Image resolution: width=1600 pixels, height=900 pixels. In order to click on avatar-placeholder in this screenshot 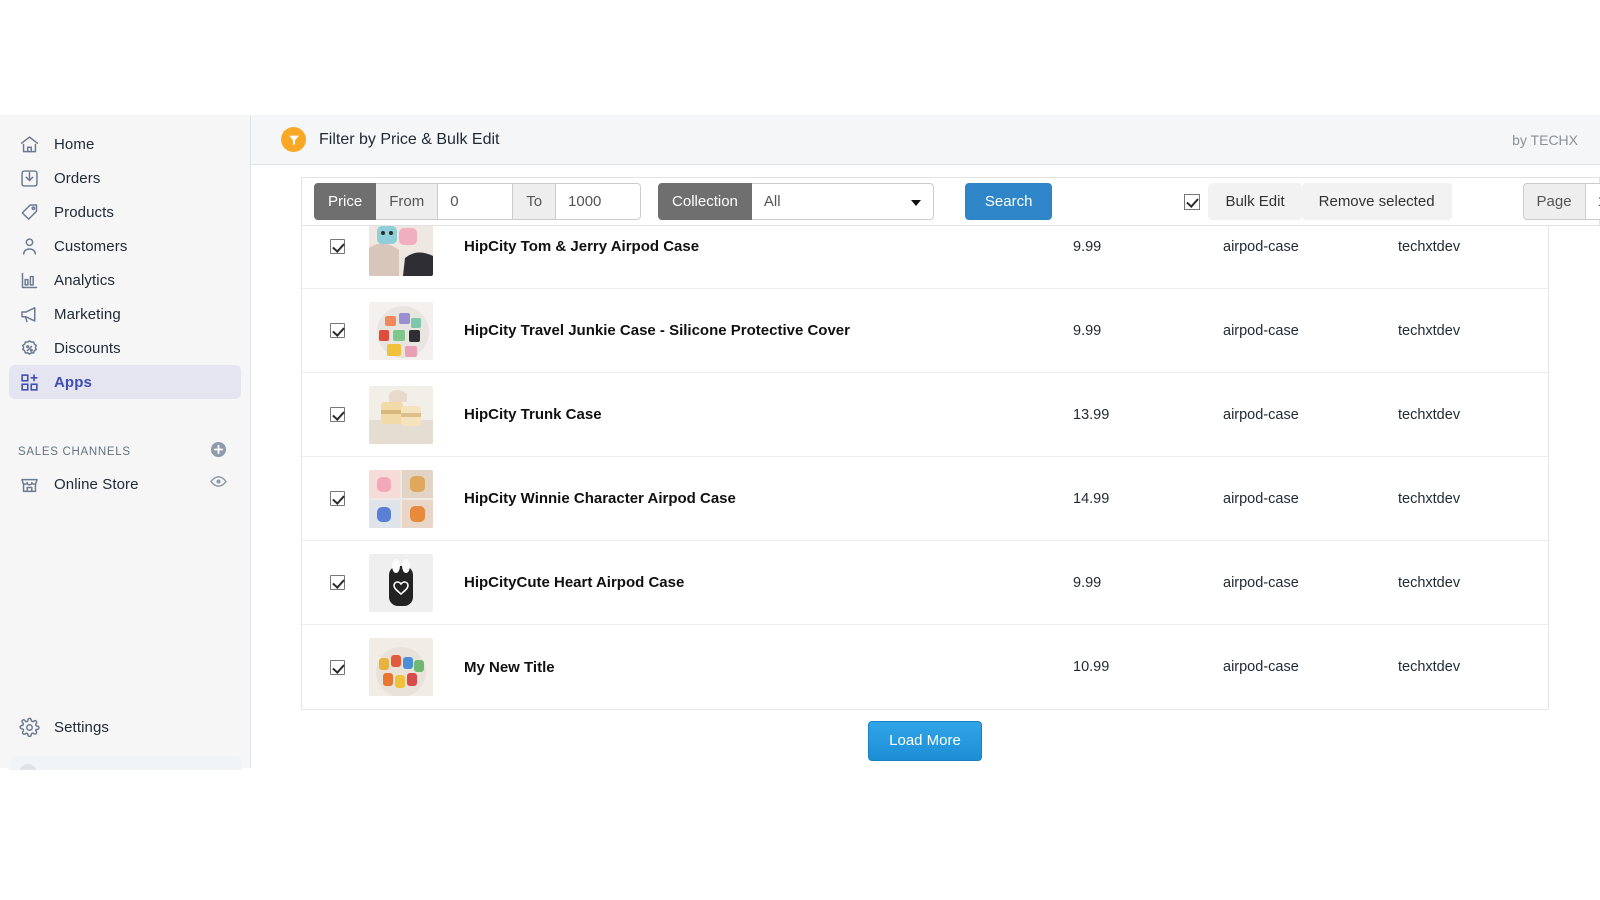, I will do `click(28, 767)`.